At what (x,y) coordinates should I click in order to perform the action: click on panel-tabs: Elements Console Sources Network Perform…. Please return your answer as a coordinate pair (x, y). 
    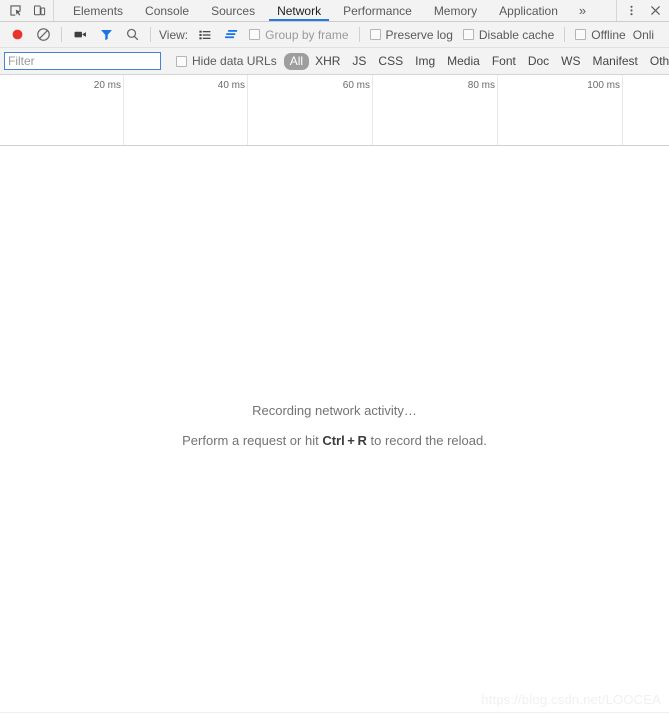
    Looking at the image, I should click on (335, 10).